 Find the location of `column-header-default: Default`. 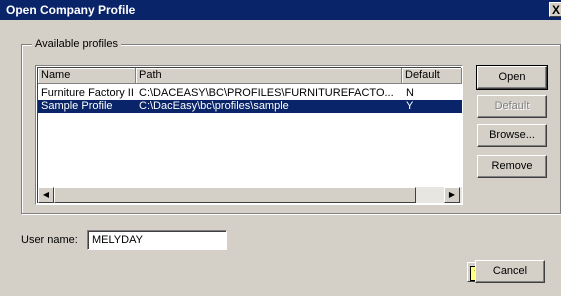

column-header-default: Default is located at coordinates (432, 76).